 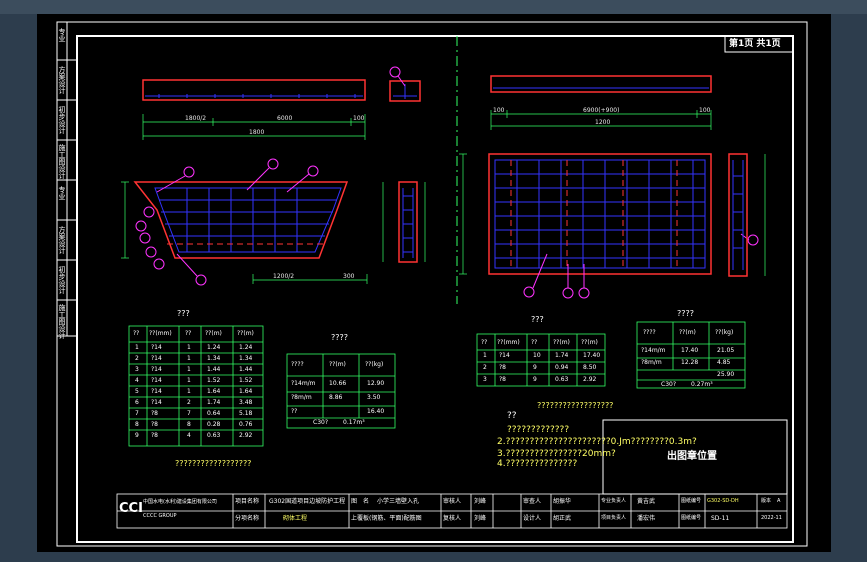 I want to click on table-cell: 12.90, so click(x=376, y=383).